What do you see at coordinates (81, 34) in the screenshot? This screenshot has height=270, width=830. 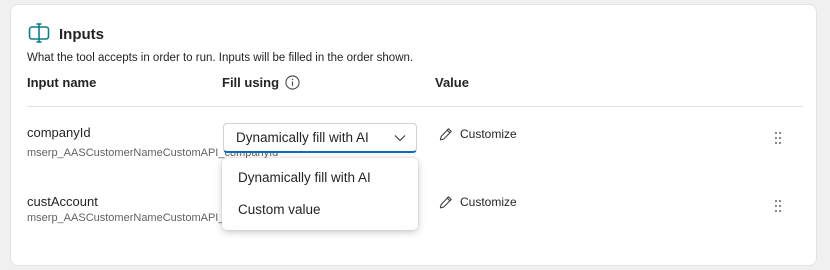 I see `section-title: Inputs` at bounding box center [81, 34].